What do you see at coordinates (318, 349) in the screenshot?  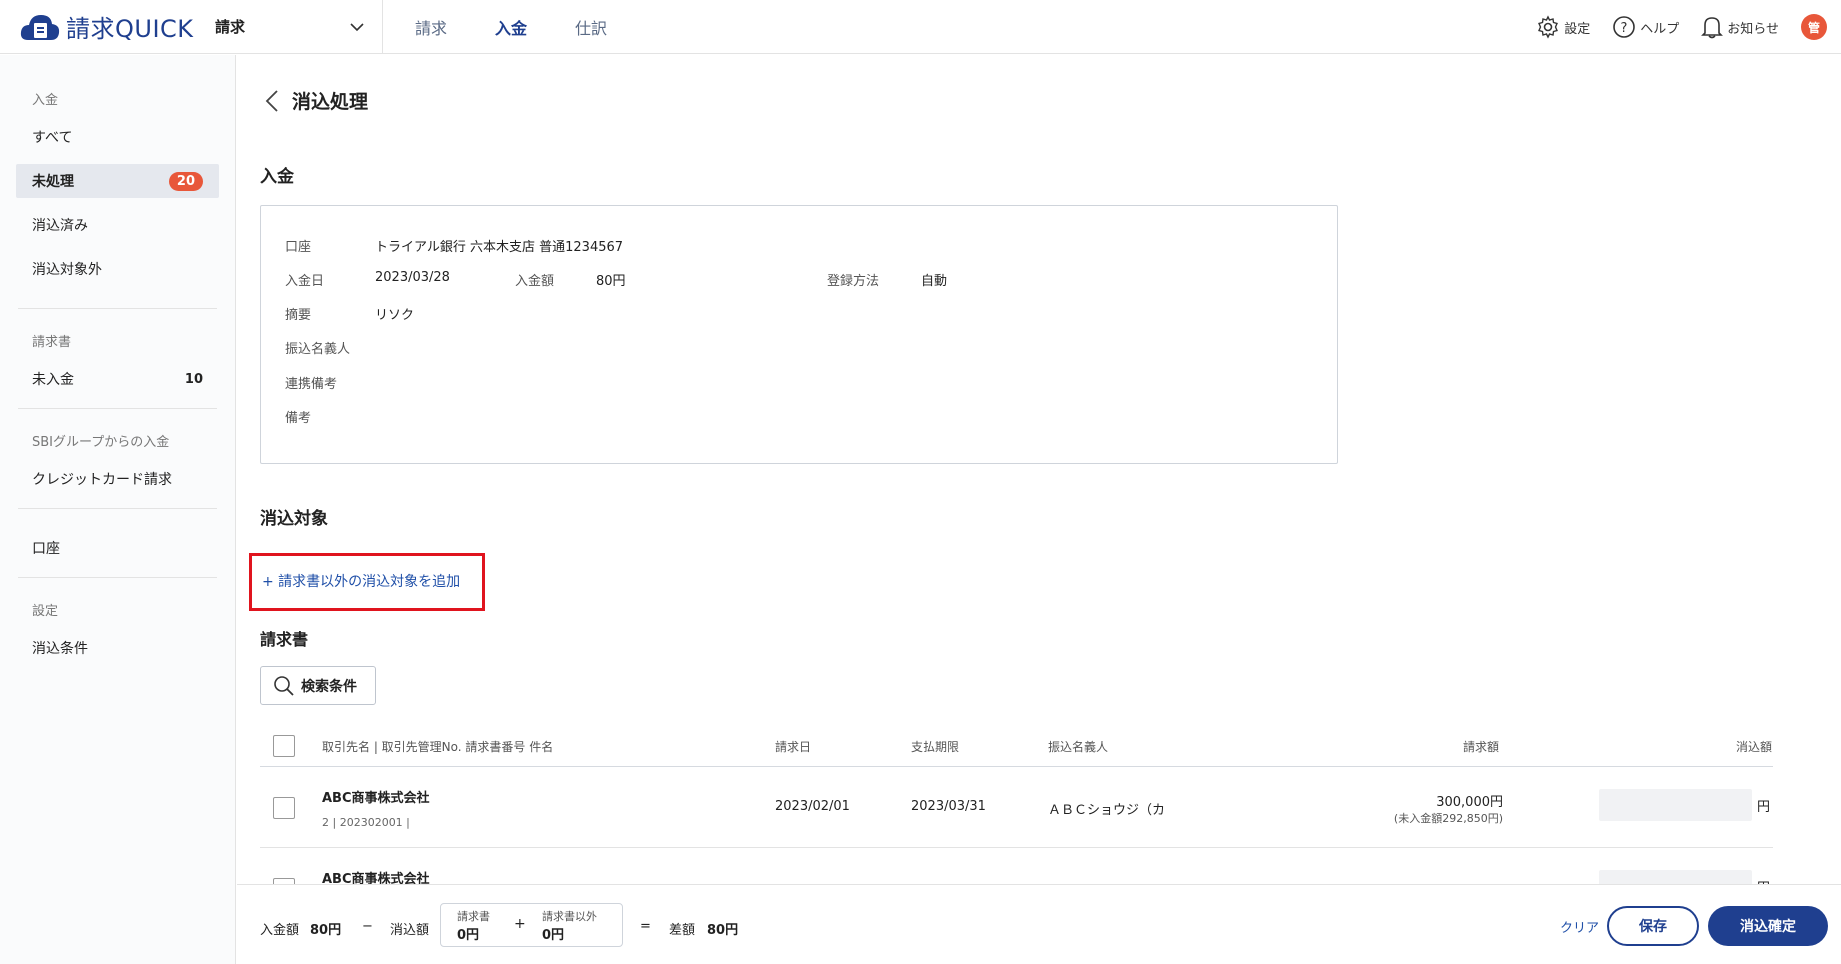 I see `payer-label: 振込名義人` at bounding box center [318, 349].